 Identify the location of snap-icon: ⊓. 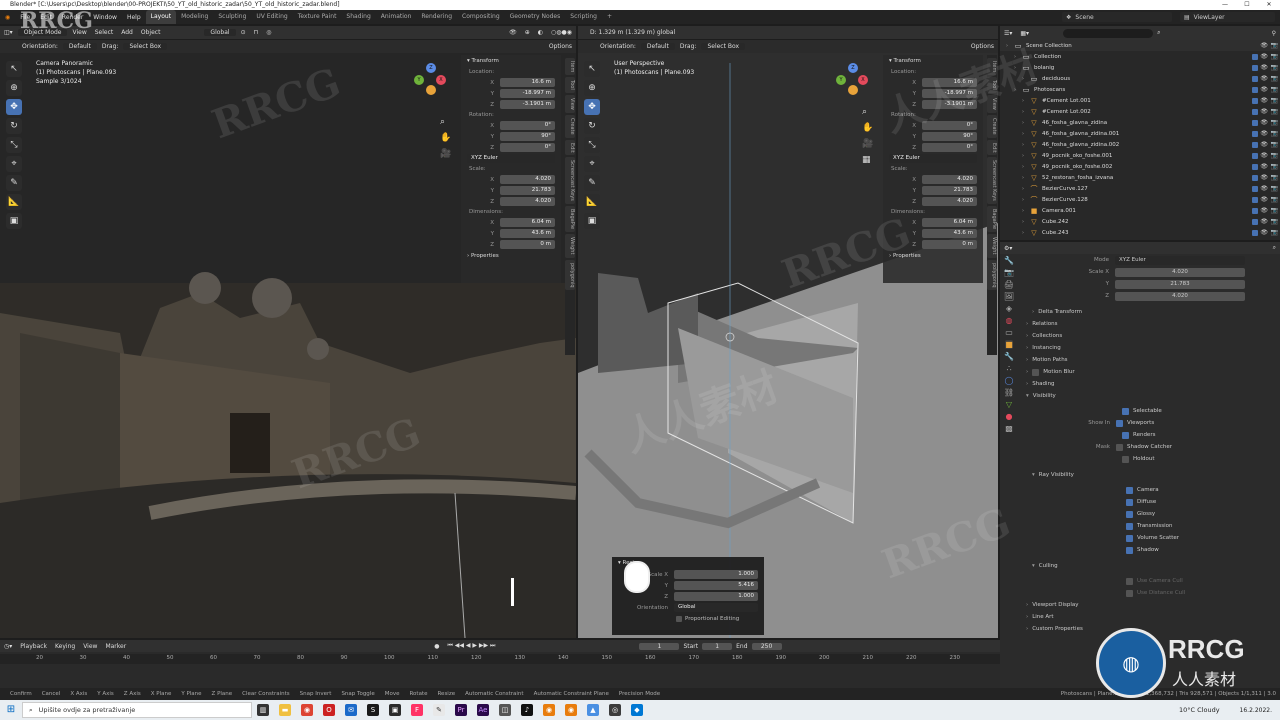
(256, 32).